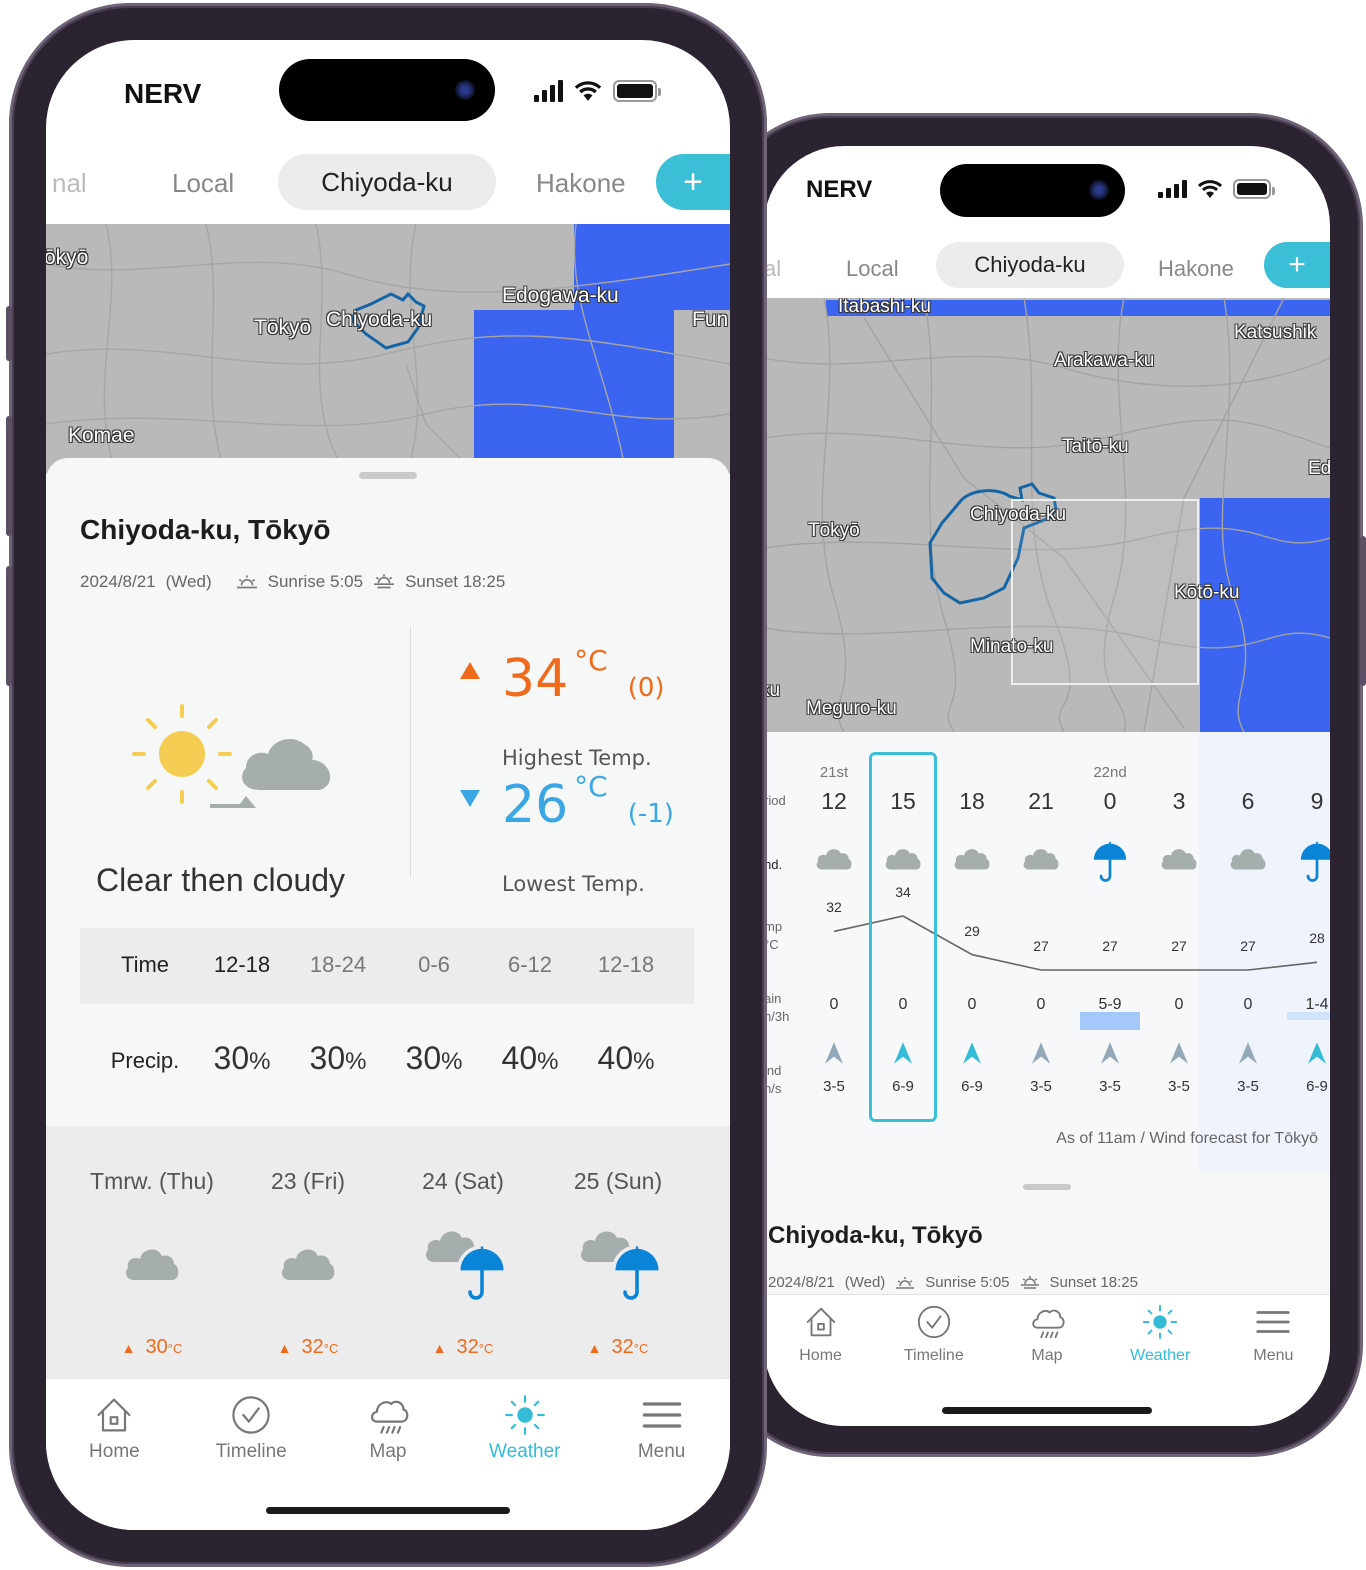 Image resolution: width=1366 pixels, height=1570 pixels. Describe the element at coordinates (283, 327) in the screenshot. I see `map-label: Tōkyō` at that location.